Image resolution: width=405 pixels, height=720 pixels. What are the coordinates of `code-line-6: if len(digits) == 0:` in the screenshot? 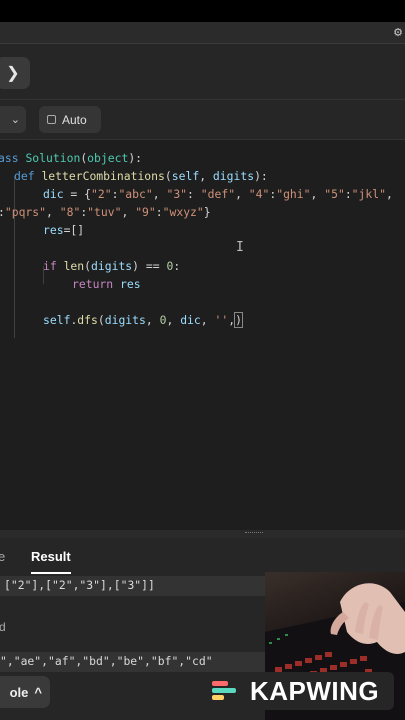 It's located at (112, 266).